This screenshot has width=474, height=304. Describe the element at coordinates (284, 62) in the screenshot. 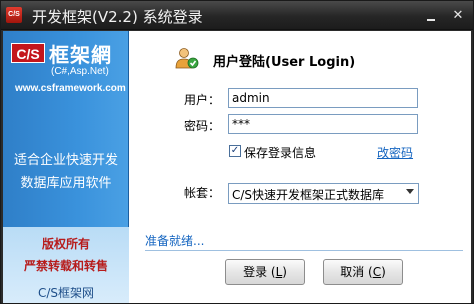

I see `login-title: 用户登陆(User Login)` at that location.